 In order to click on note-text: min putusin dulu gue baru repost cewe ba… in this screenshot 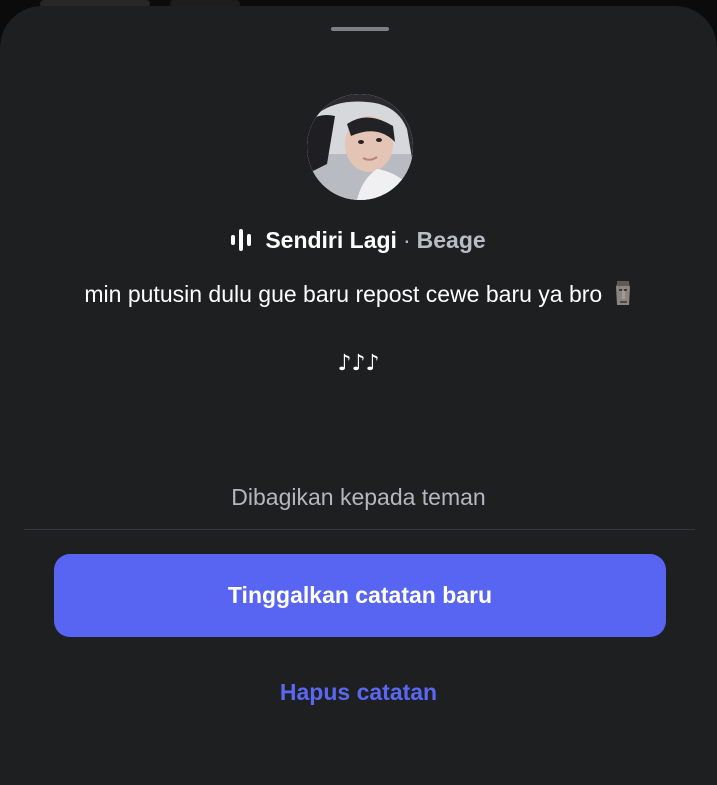, I will do `click(343, 294)`.